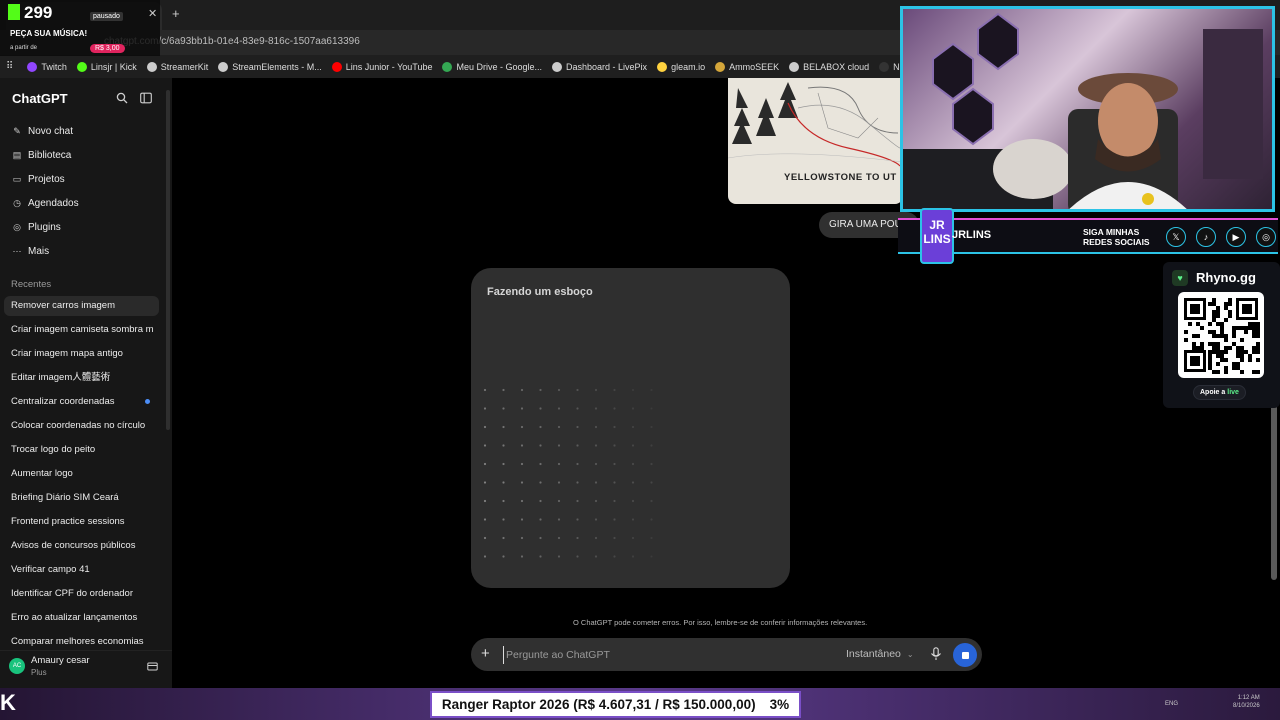 This screenshot has width=1280, height=720. What do you see at coordinates (381, 66) in the screenshot?
I see `bookmark-item: Lins Junior - YouTube` at bounding box center [381, 66].